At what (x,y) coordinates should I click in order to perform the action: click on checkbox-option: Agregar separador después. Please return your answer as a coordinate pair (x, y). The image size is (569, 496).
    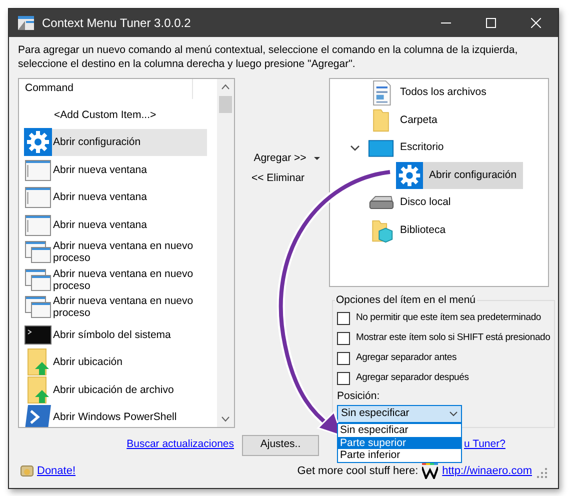
    Looking at the image, I should click on (443, 378).